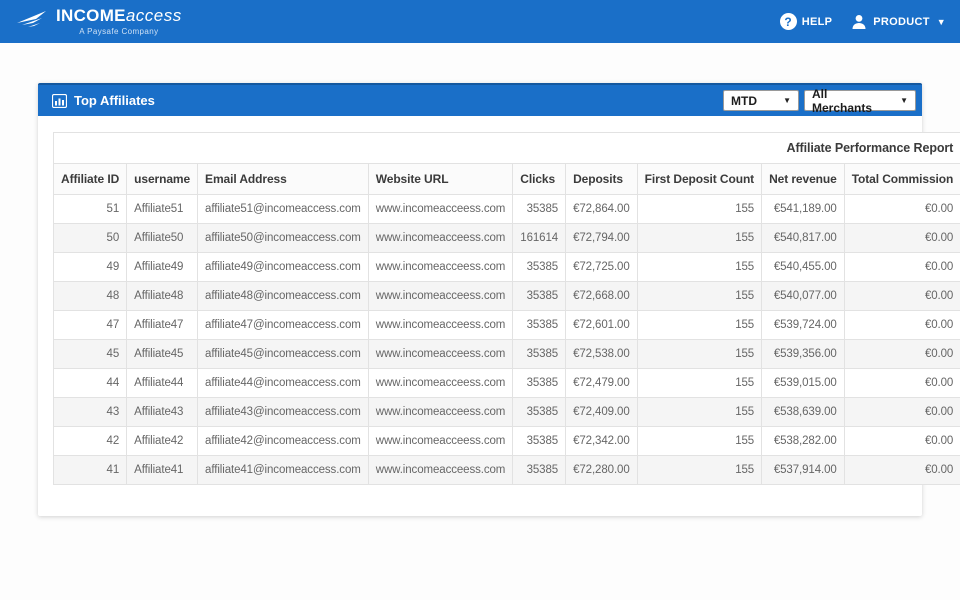 Image resolution: width=960 pixels, height=600 pixels. I want to click on table-cell: affiliate50@incomeaccess.com, so click(283, 238).